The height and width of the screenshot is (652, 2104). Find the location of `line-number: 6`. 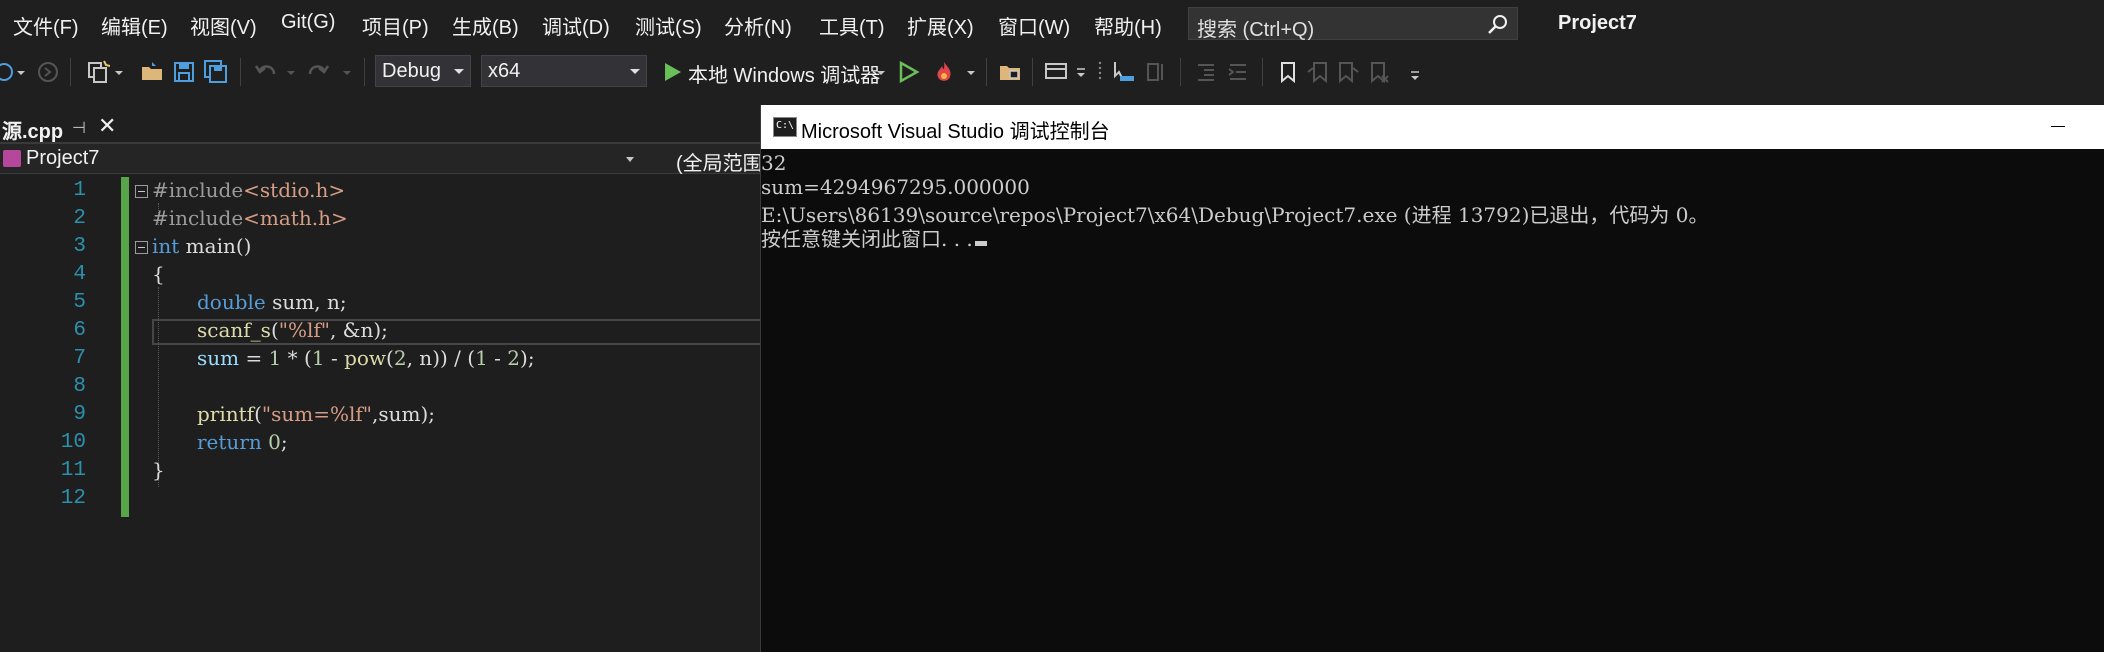

line-number: 6 is located at coordinates (79, 330).